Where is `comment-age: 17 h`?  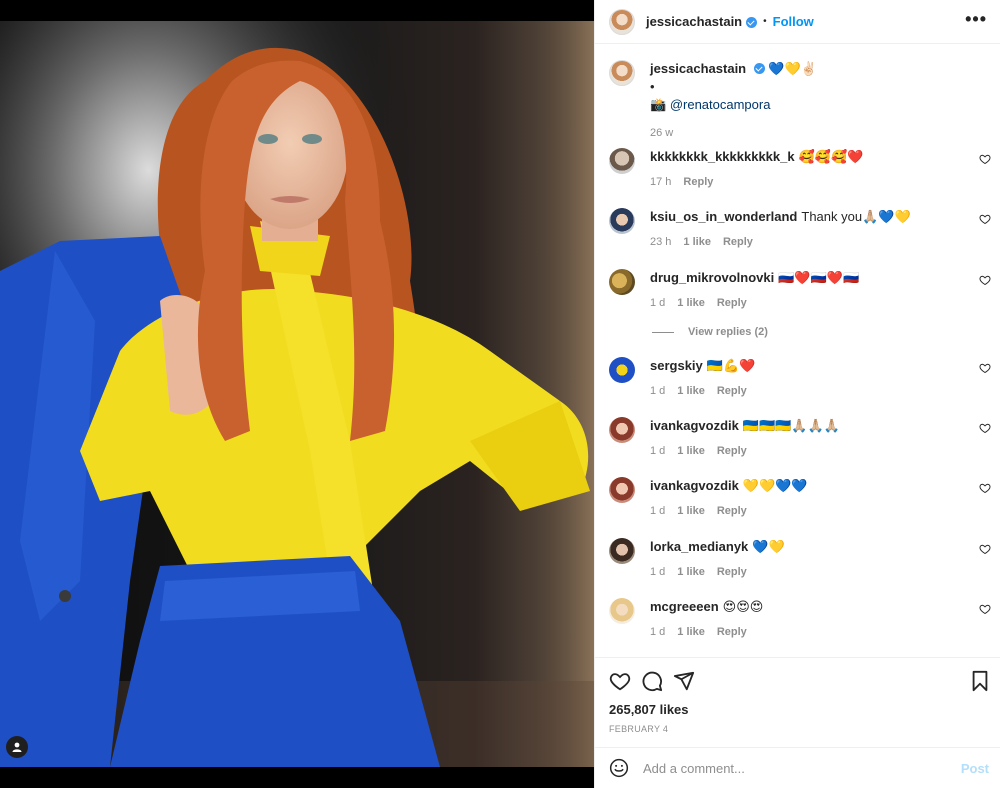 comment-age: 17 h is located at coordinates (661, 182).